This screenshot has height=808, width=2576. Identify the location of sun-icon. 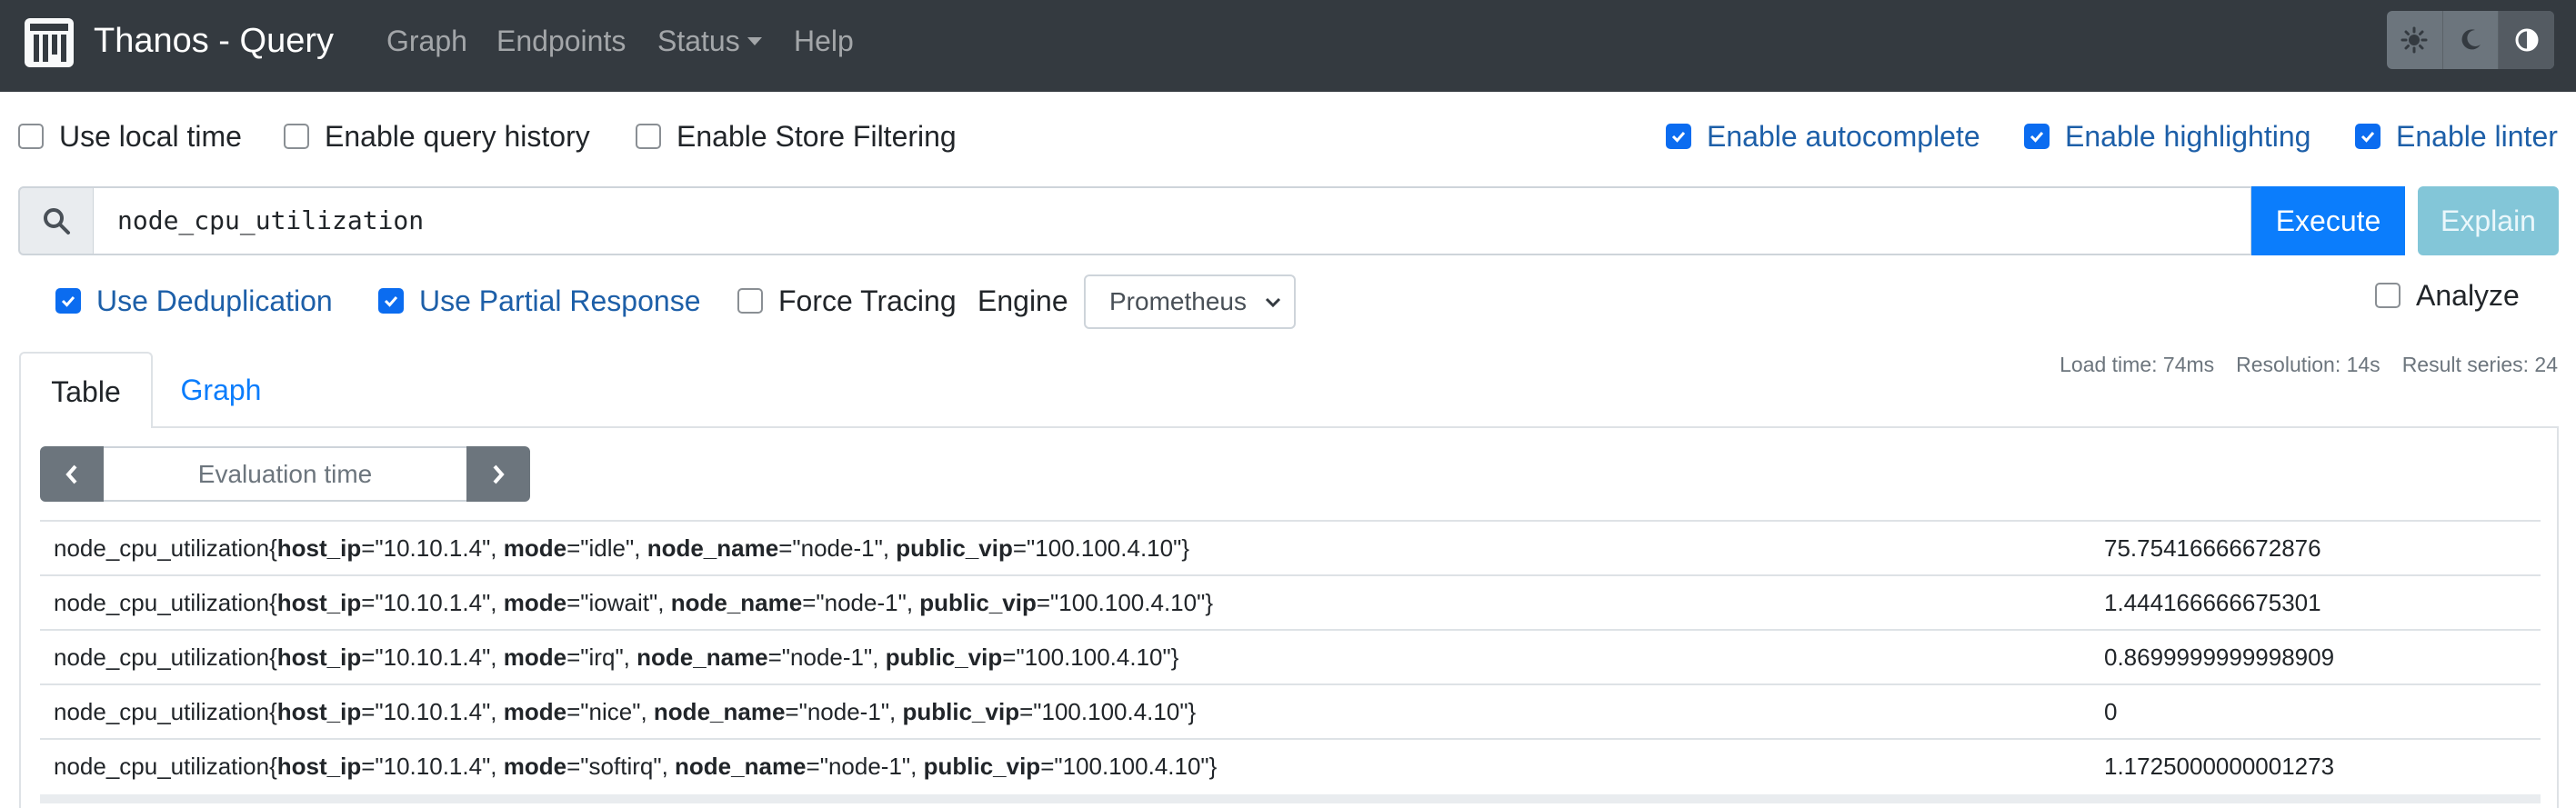
(2415, 40).